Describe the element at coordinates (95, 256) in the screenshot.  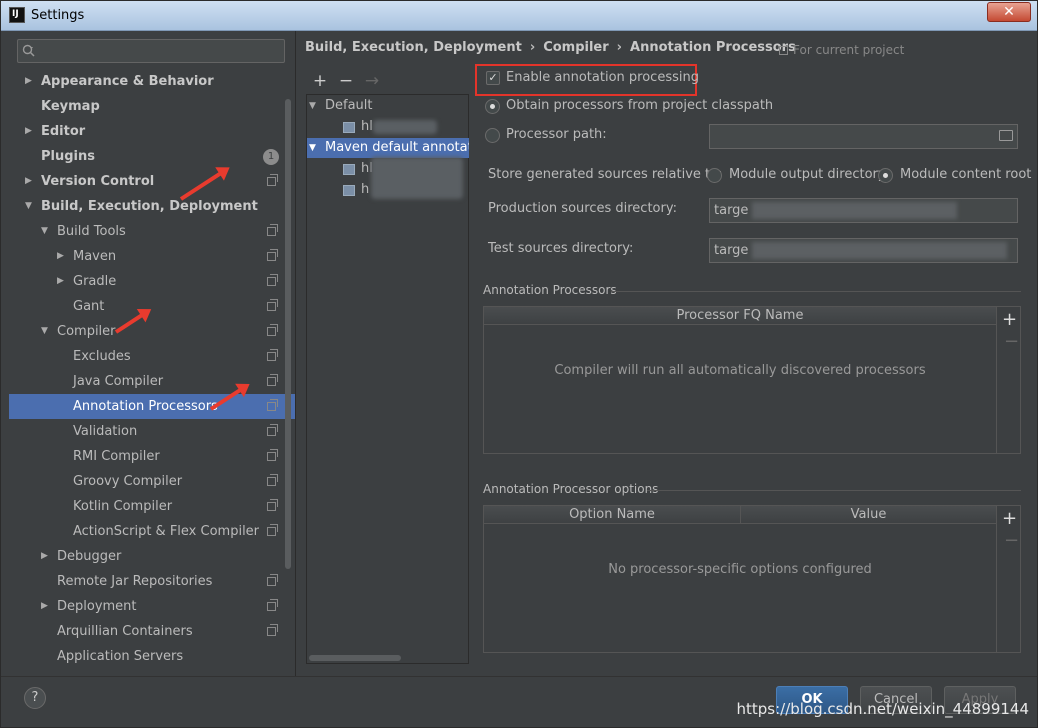
I see `sidebar-item-label: Maven` at that location.